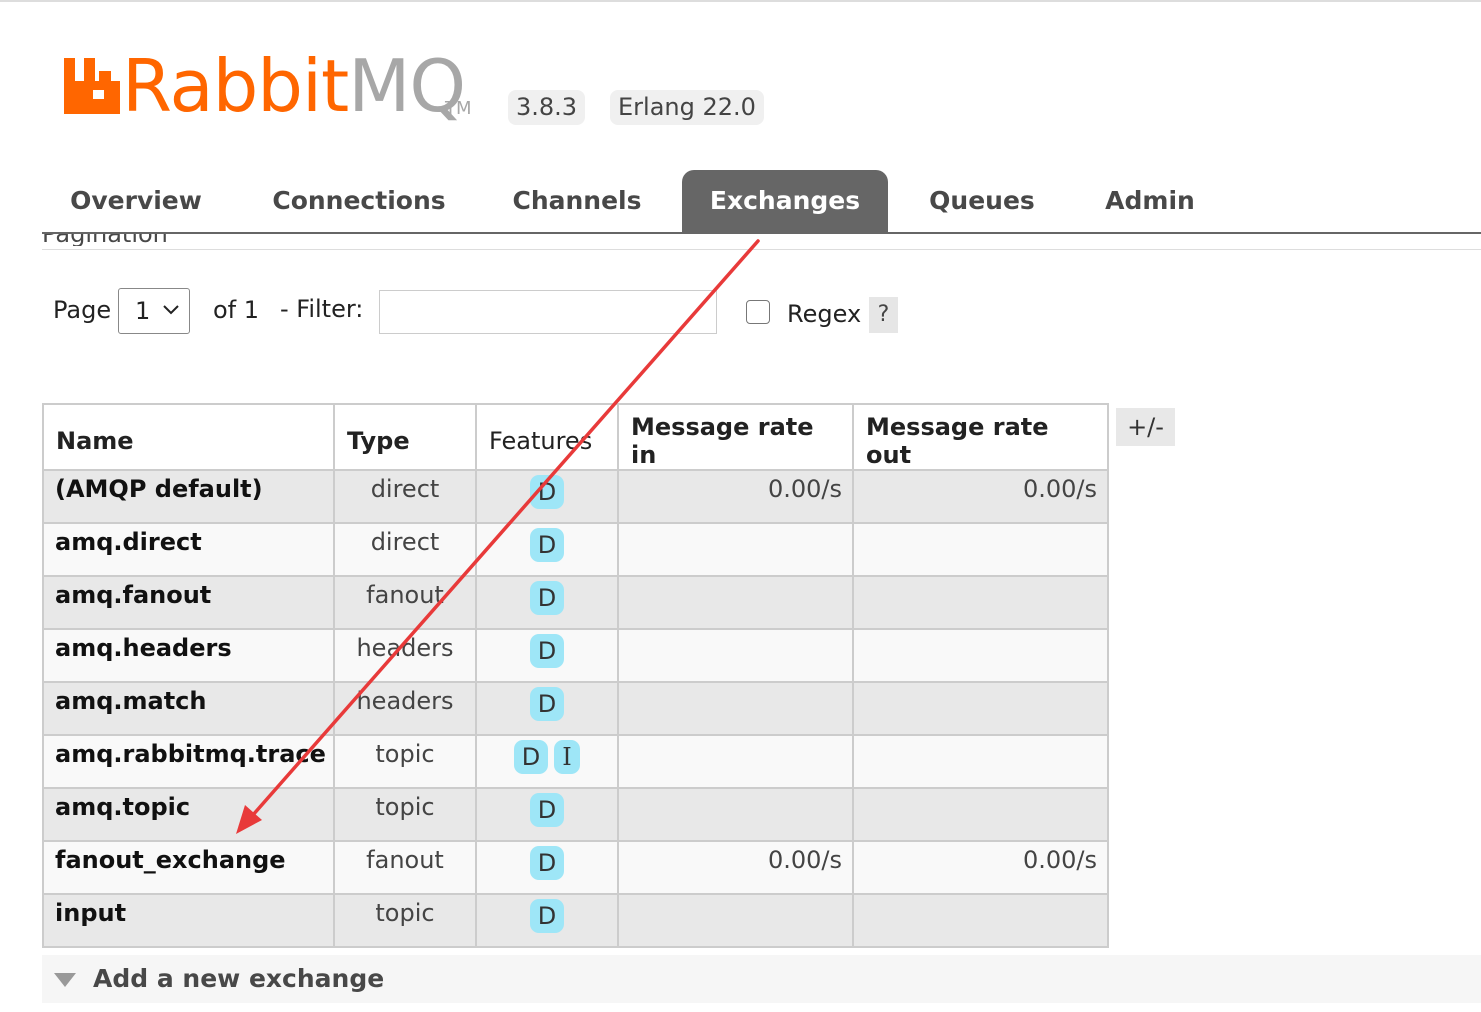  Describe the element at coordinates (143, 311) in the screenshot. I see `page-select-value: 1` at that location.